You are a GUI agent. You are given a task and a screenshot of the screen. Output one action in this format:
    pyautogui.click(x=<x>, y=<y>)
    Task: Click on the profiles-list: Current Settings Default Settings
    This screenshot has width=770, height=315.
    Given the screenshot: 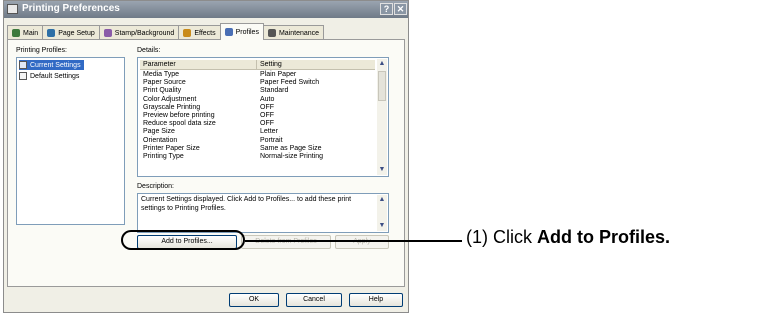 What is the action you would take?
    pyautogui.click(x=70, y=141)
    